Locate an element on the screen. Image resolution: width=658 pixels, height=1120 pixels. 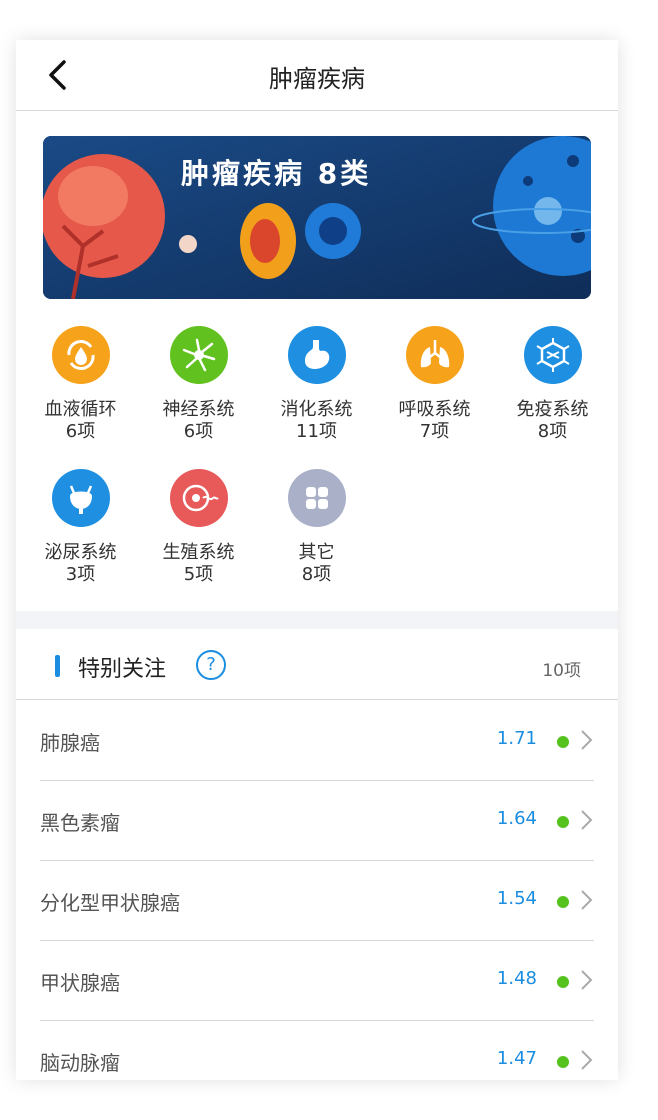
disease-name: 分化型甲状腺癌 is located at coordinates (110, 903).